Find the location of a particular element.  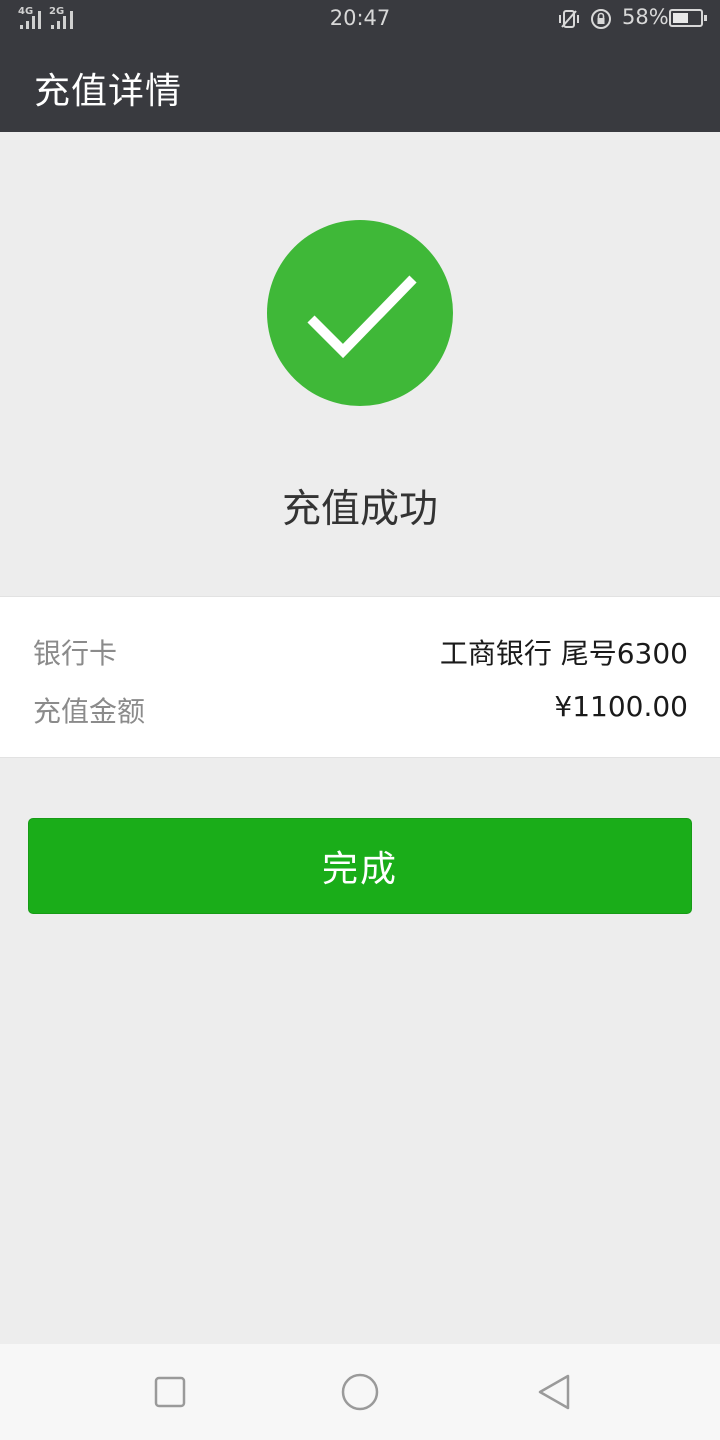

amount-label: 充值金额 is located at coordinates (89, 711).